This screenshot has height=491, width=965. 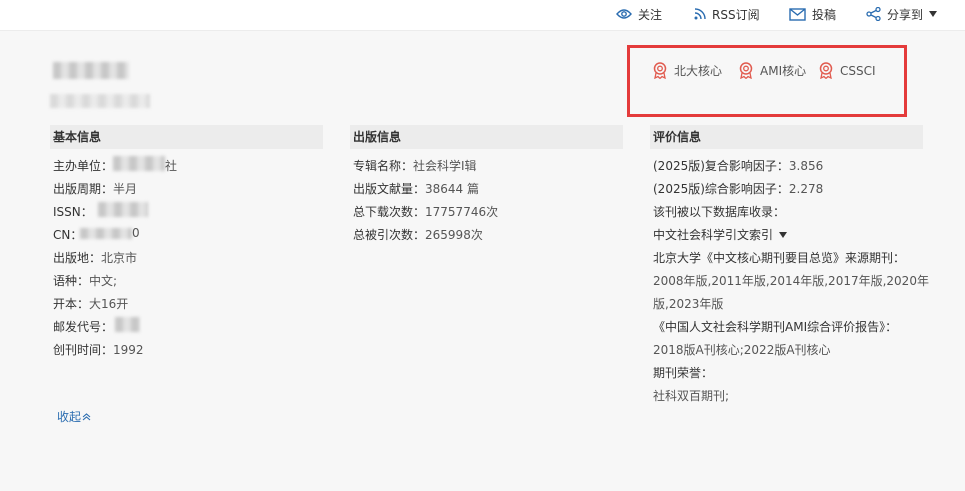 I want to click on badge-label: AMI核心, so click(x=783, y=71).